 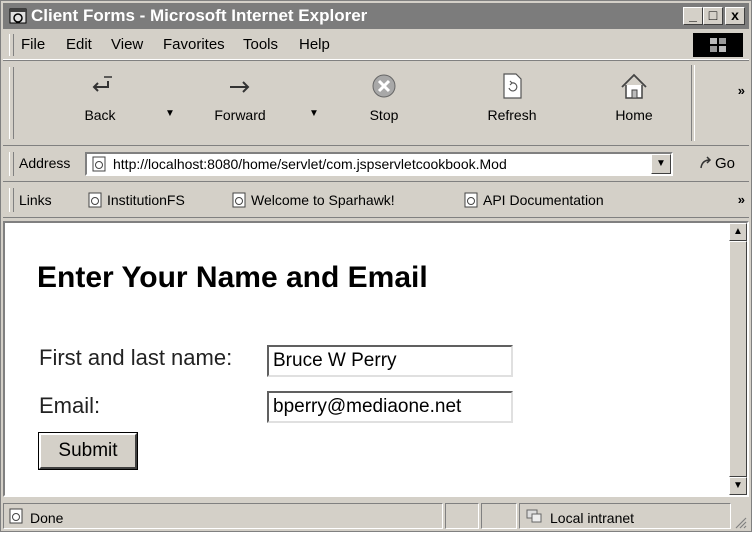 What do you see at coordinates (741, 90) in the screenshot?
I see `toolbar-more-chevron: »` at bounding box center [741, 90].